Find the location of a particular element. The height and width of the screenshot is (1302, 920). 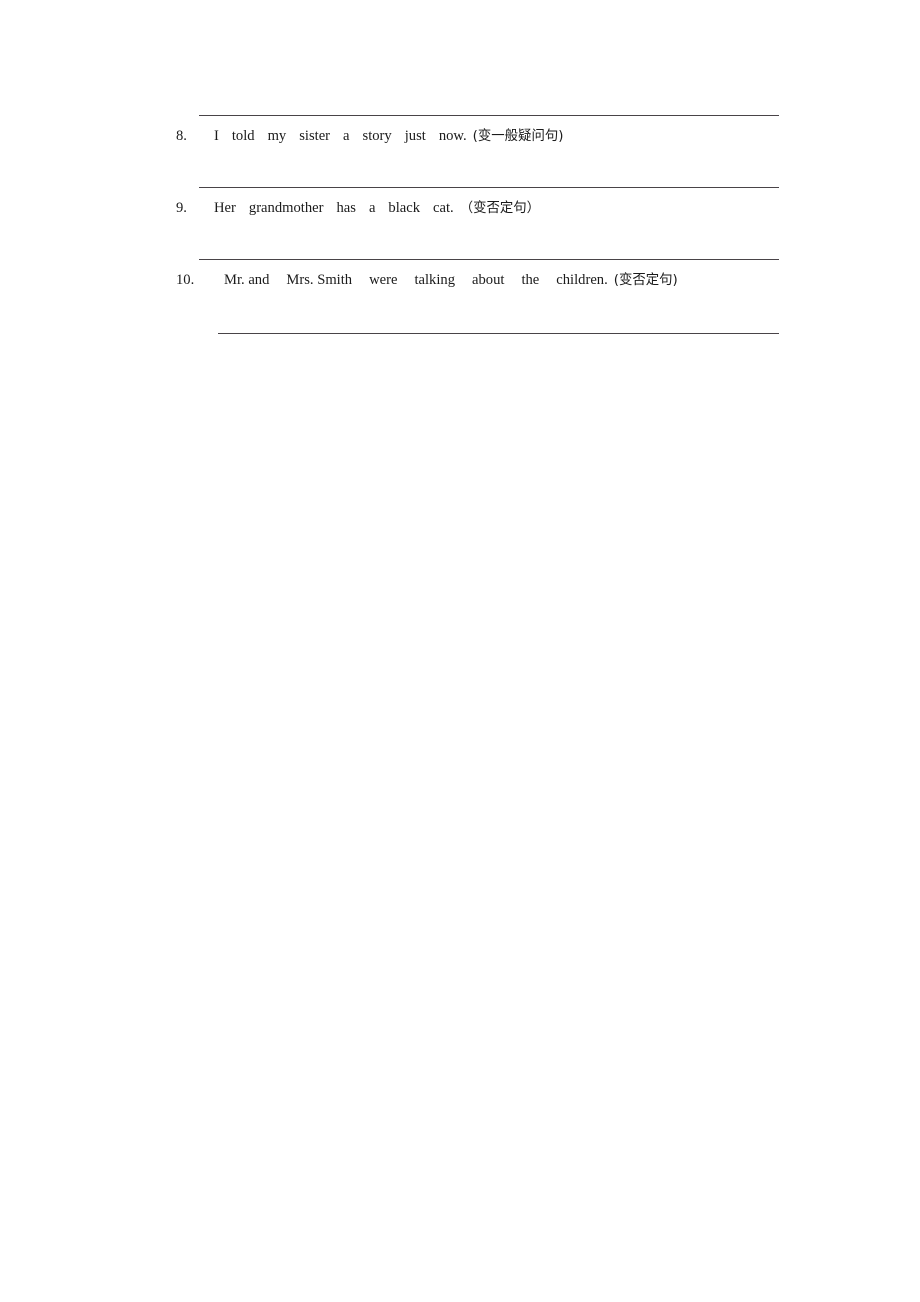

question-instruction-8: (变一般疑问句) is located at coordinates (518, 136).